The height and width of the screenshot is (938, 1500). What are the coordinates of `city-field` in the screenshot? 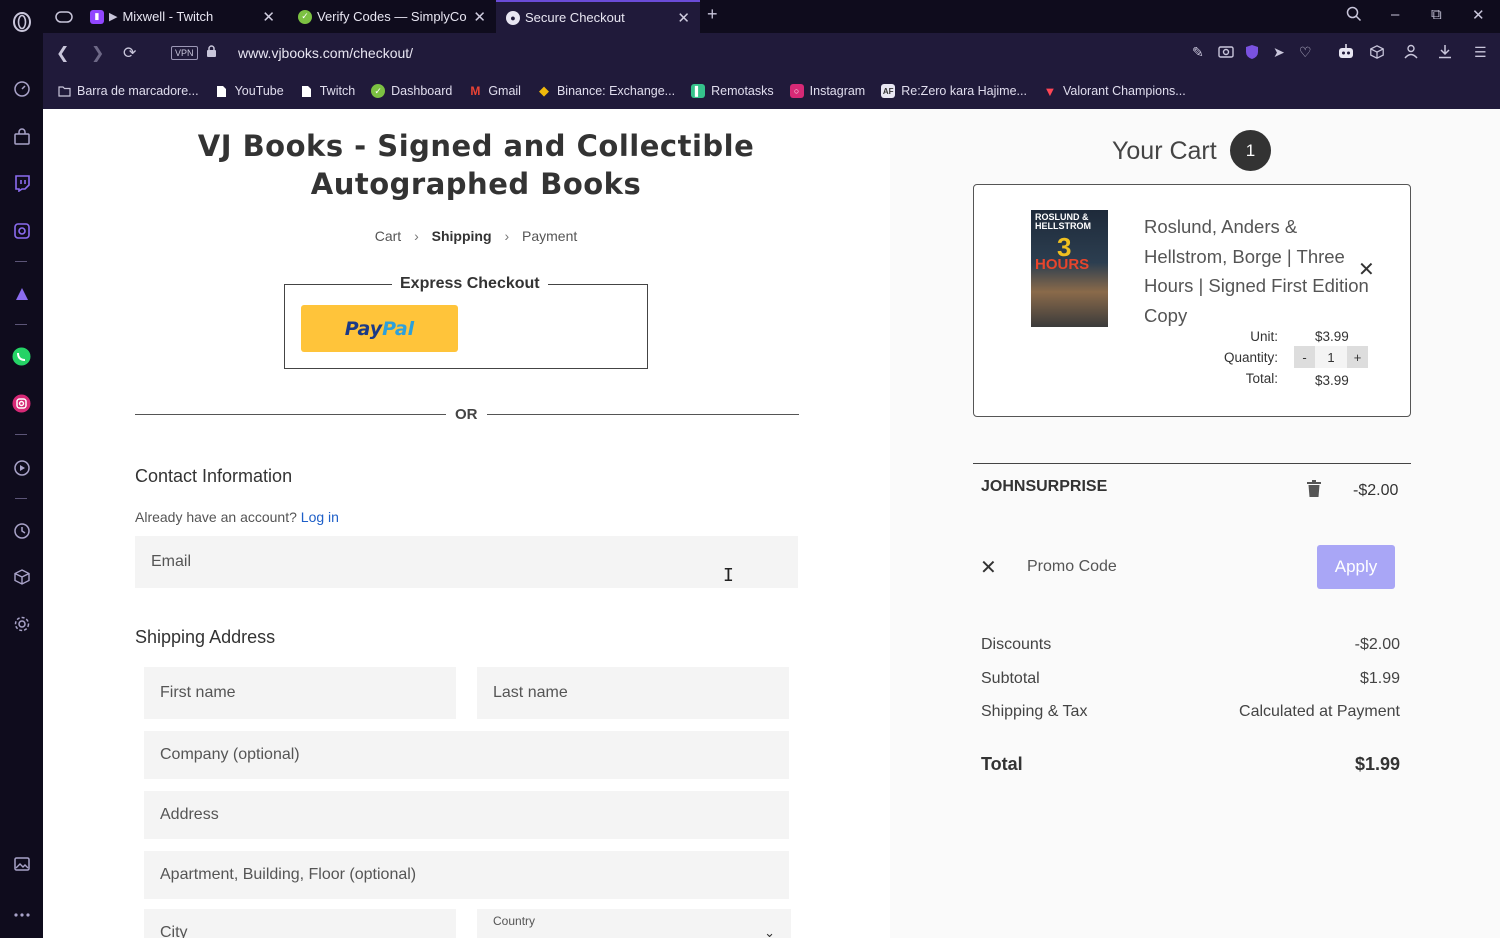 It's located at (300, 923).